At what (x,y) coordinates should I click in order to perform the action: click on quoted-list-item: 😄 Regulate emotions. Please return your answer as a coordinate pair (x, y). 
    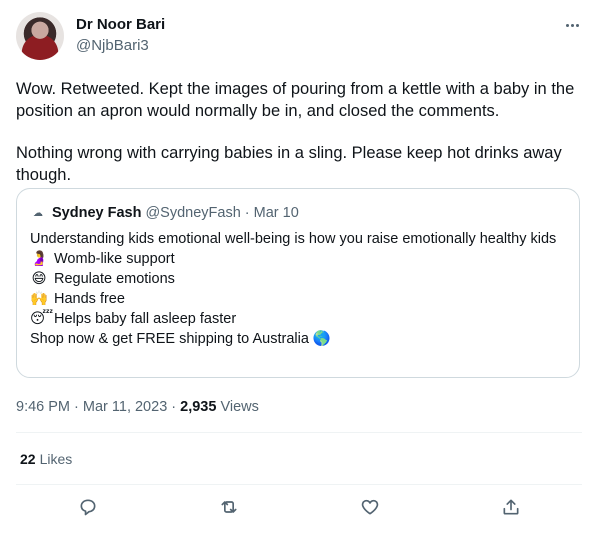
    Looking at the image, I should click on (298, 279).